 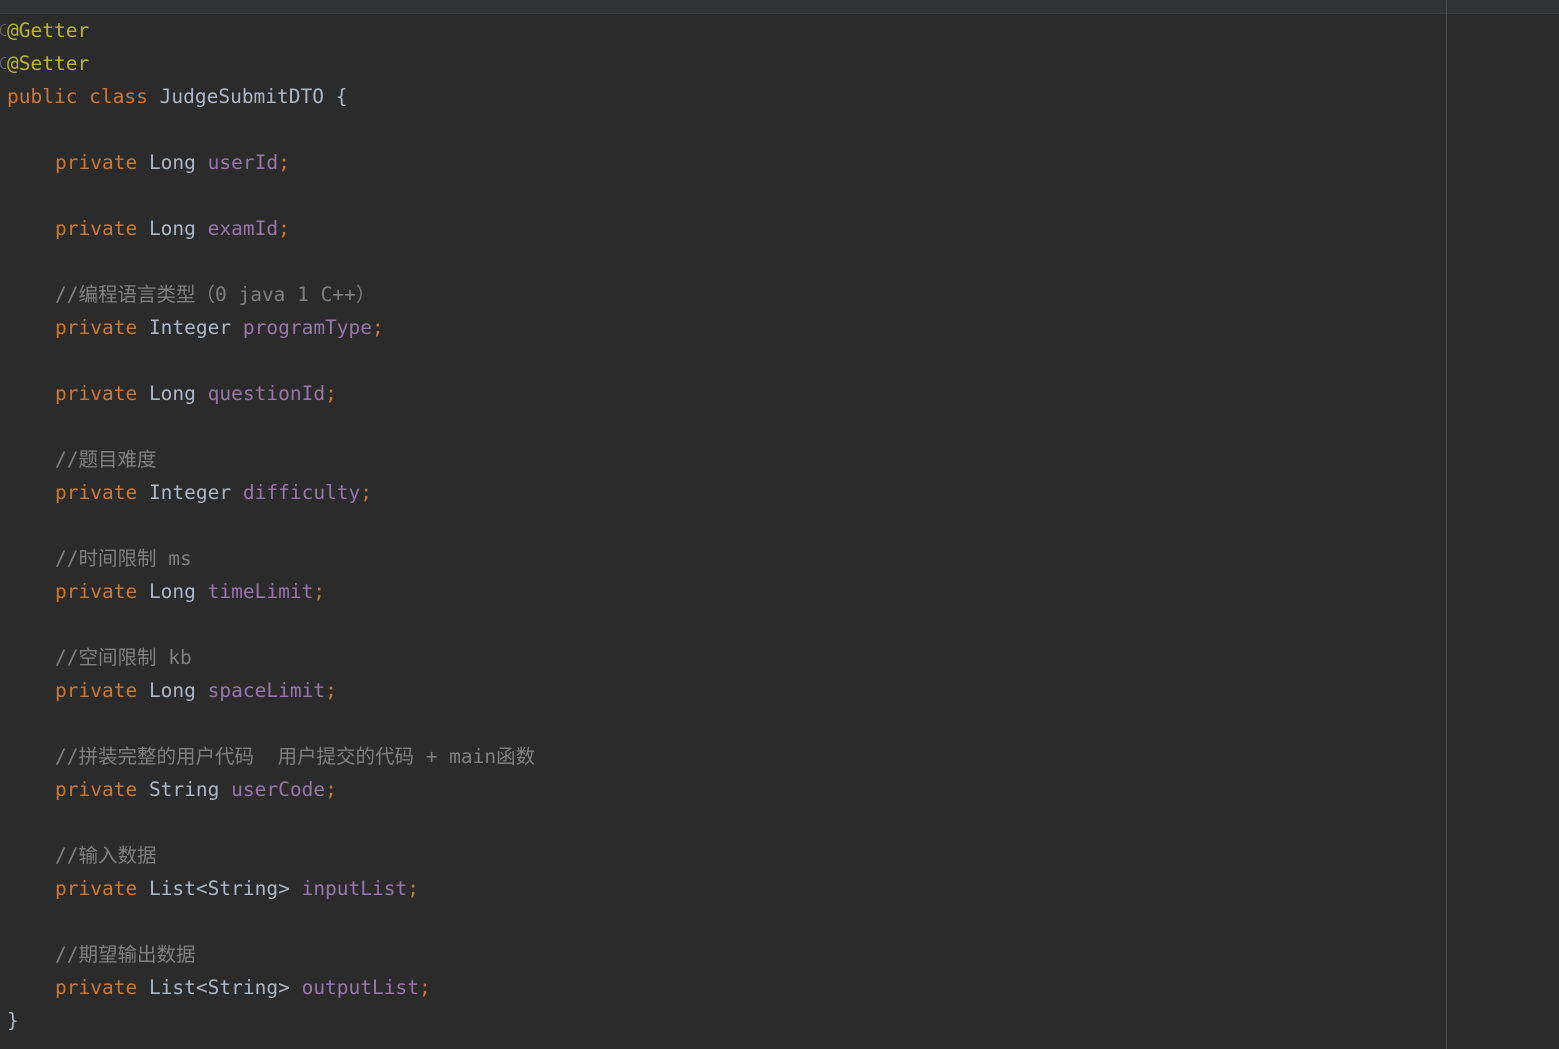 I want to click on code-comment: //拼装完整的用户代码 用户提交的代码 + main函数, so click(x=295, y=756).